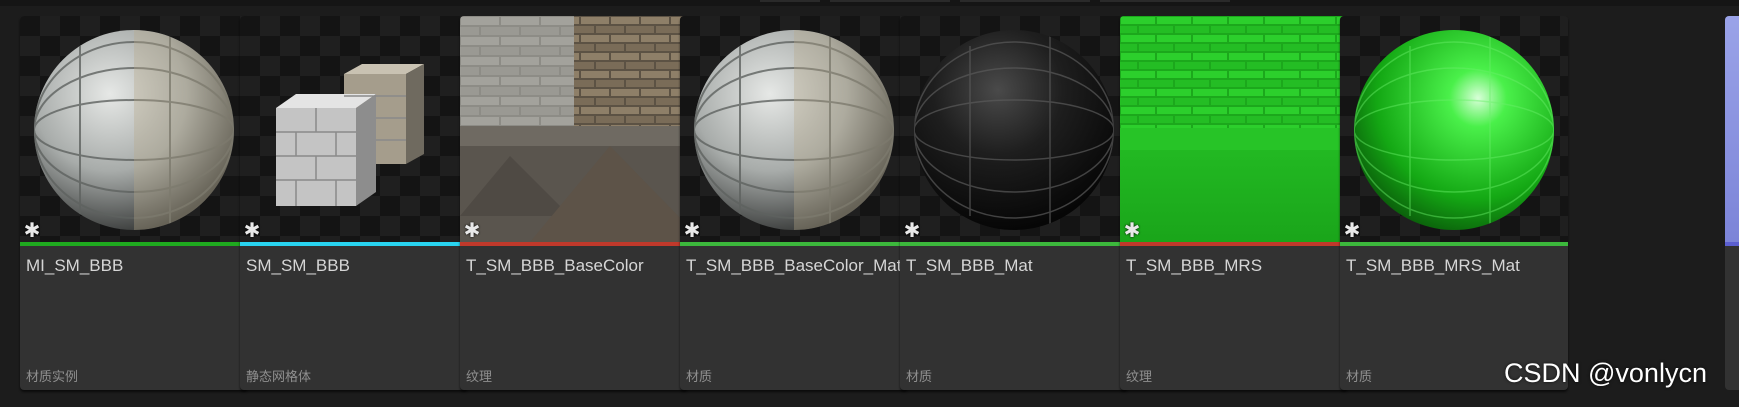 This screenshot has height=407, width=1739. I want to click on asset-name: T_SM_BBB_MRS, so click(1194, 265).